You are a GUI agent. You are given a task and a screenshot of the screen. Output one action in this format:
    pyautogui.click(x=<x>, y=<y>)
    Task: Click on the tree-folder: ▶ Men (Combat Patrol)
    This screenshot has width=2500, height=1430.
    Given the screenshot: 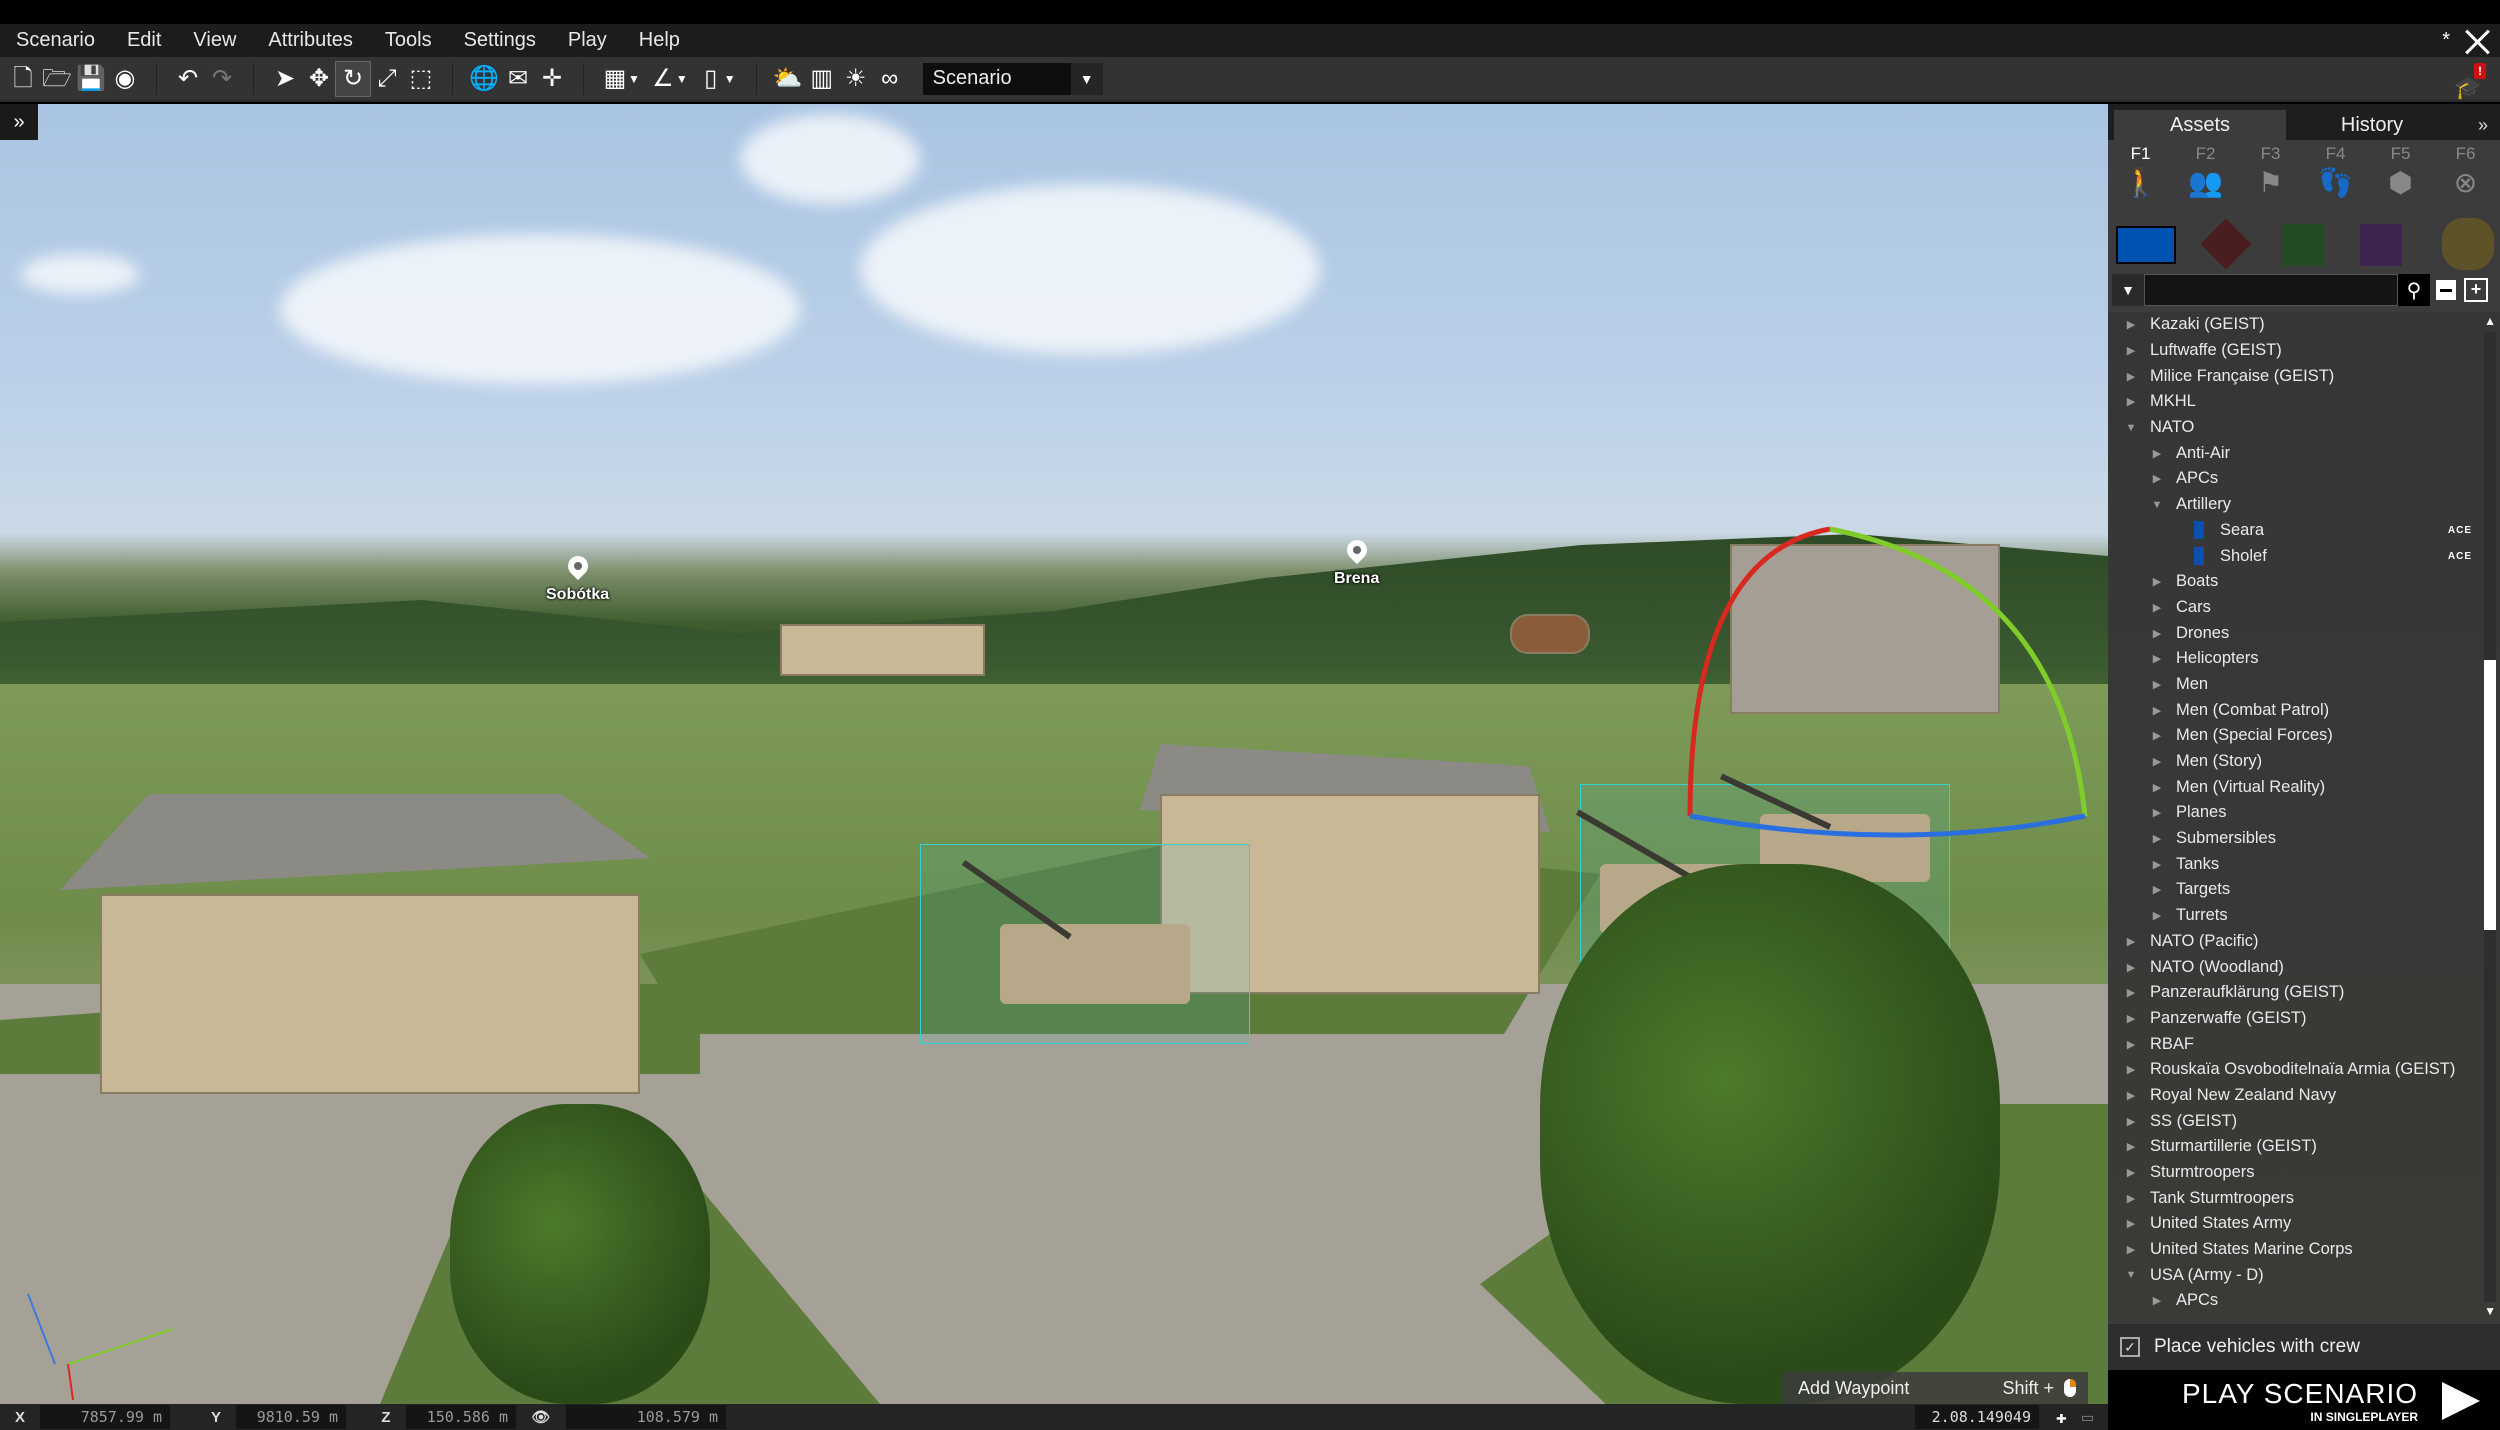 What is the action you would take?
    pyautogui.click(x=2304, y=710)
    